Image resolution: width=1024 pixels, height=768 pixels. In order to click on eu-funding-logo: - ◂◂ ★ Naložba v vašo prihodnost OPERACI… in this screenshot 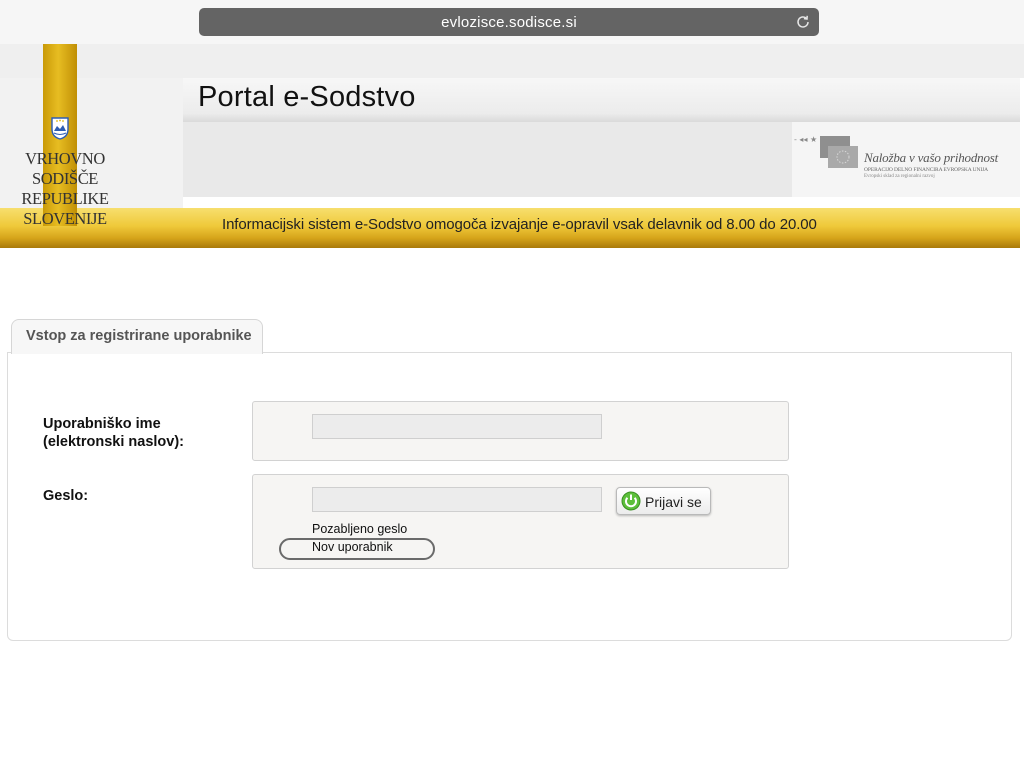, I will do `click(906, 159)`.